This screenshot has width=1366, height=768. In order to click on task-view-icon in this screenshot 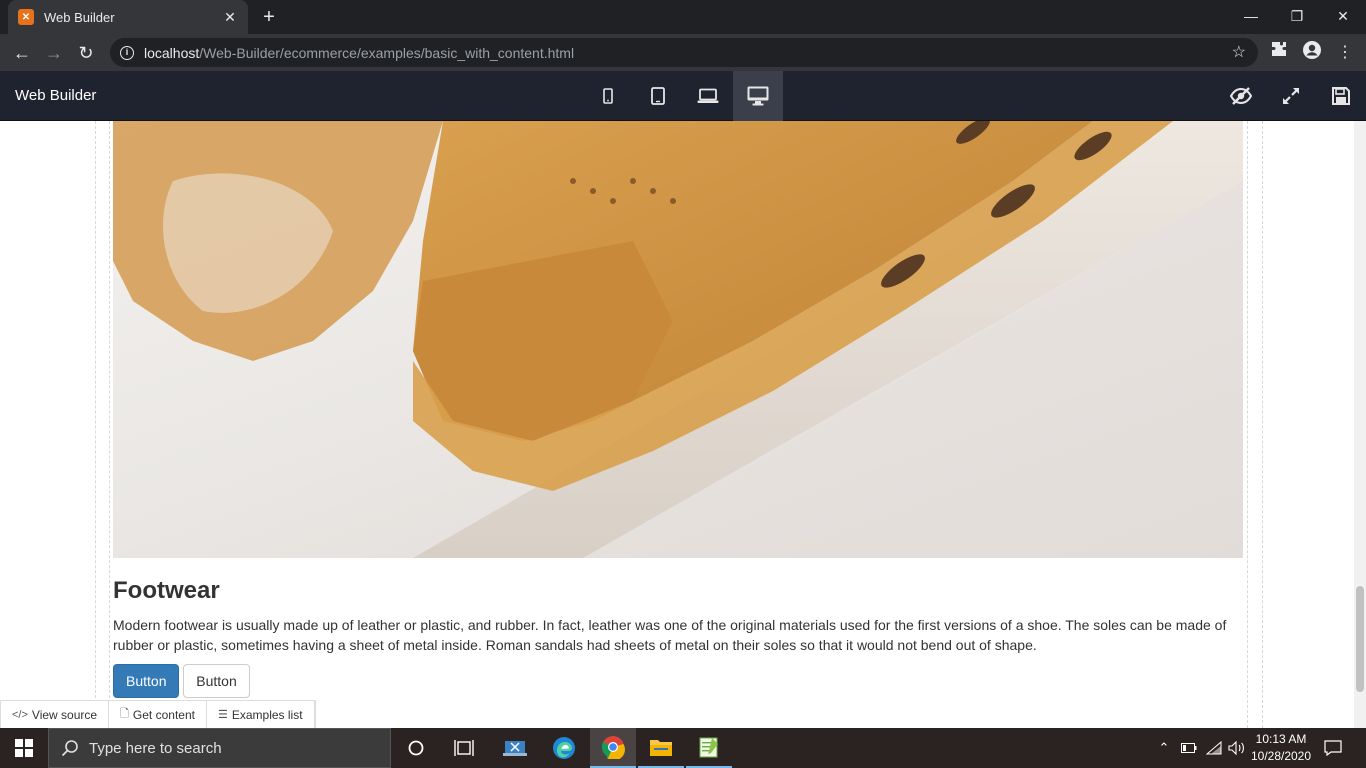, I will do `click(464, 748)`.